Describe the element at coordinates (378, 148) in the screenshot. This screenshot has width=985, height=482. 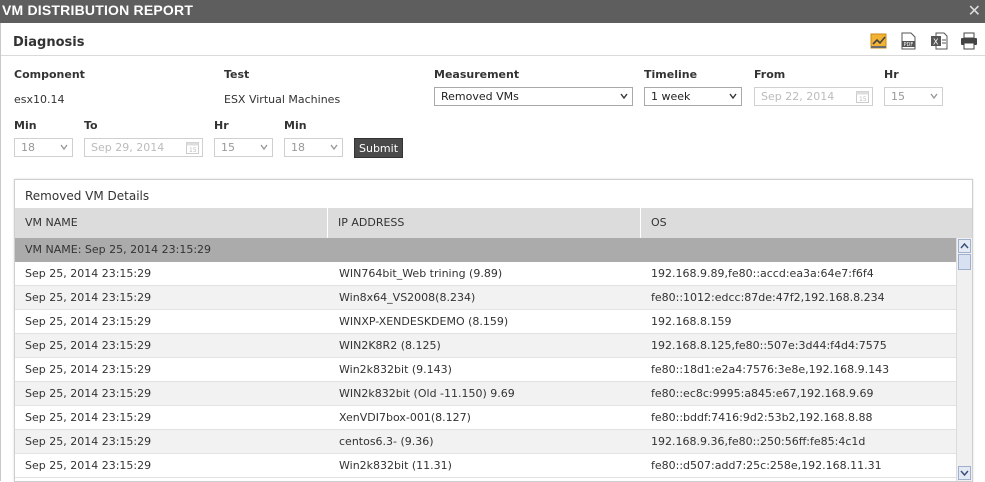
I see `submit-button: Submit` at that location.